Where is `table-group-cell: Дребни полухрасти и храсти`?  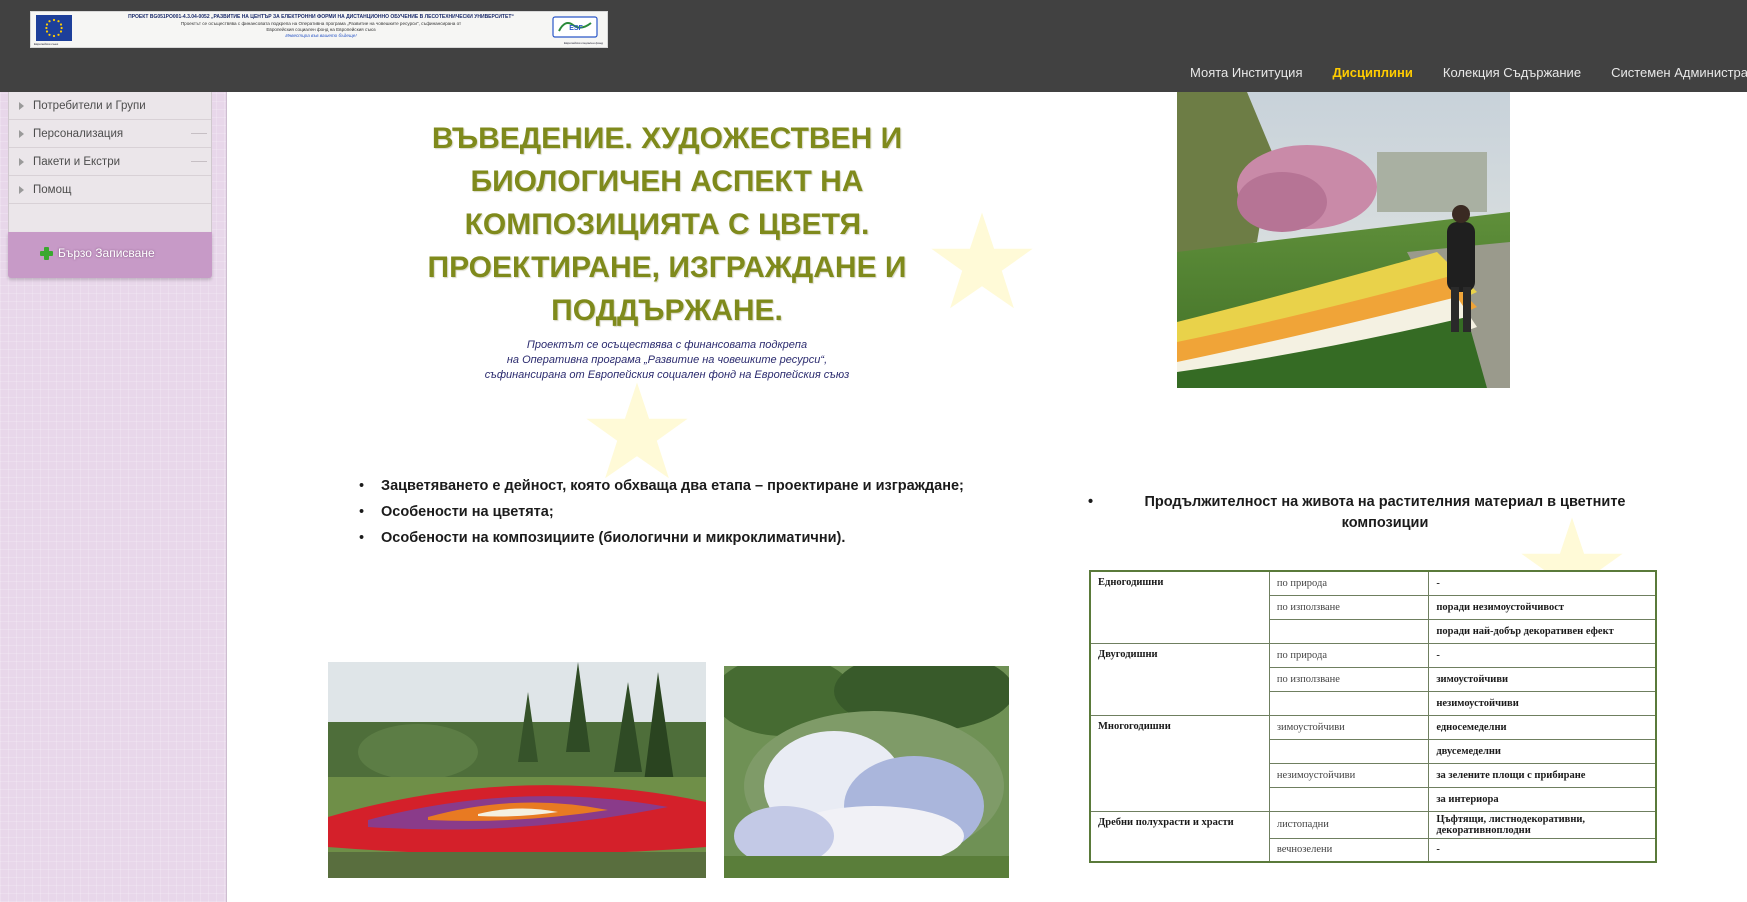
table-group-cell: Дребни полухрасти и храсти is located at coordinates (1179, 836).